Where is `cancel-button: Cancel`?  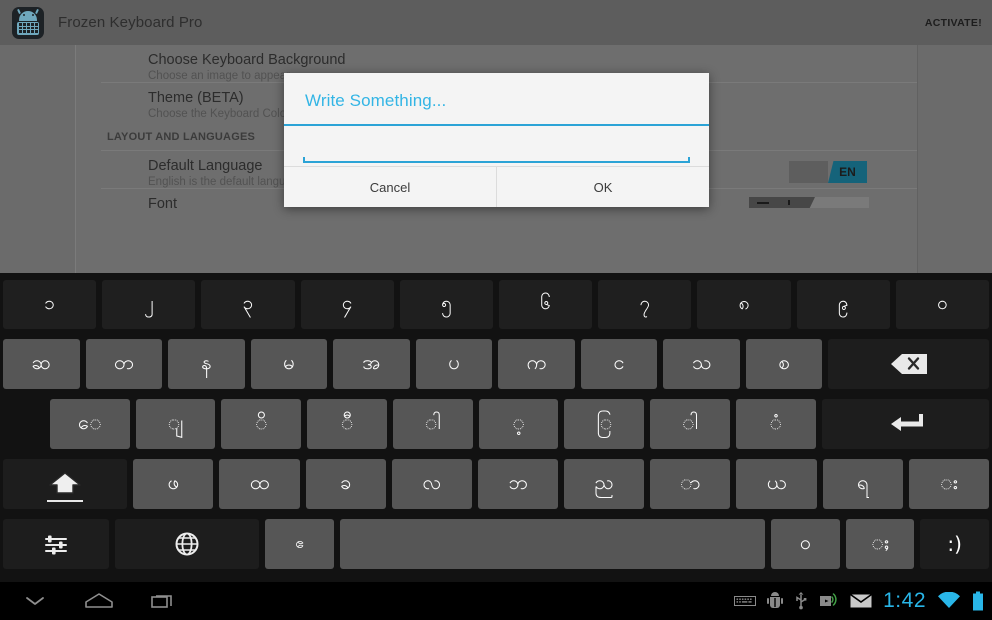
cancel-button: Cancel is located at coordinates (390, 187).